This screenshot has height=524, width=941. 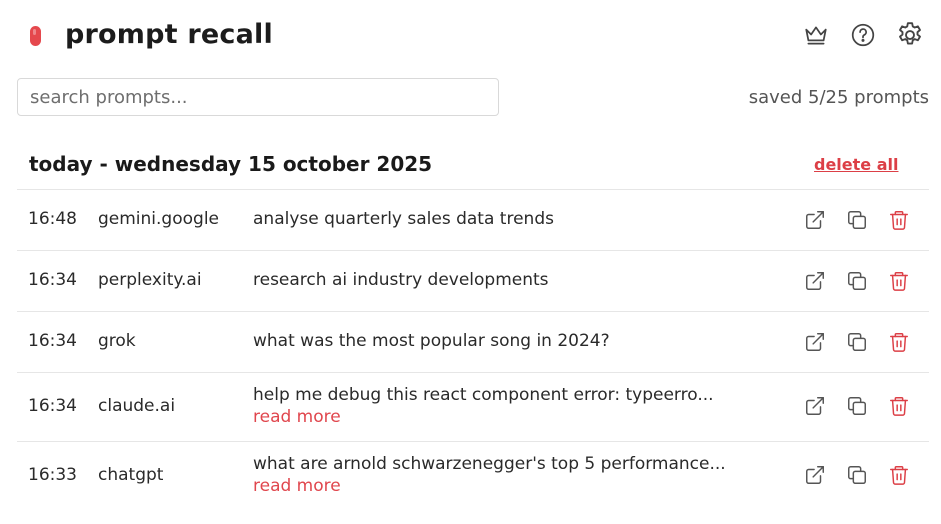 What do you see at coordinates (169, 34) in the screenshot?
I see `app-title: prompt recall` at bounding box center [169, 34].